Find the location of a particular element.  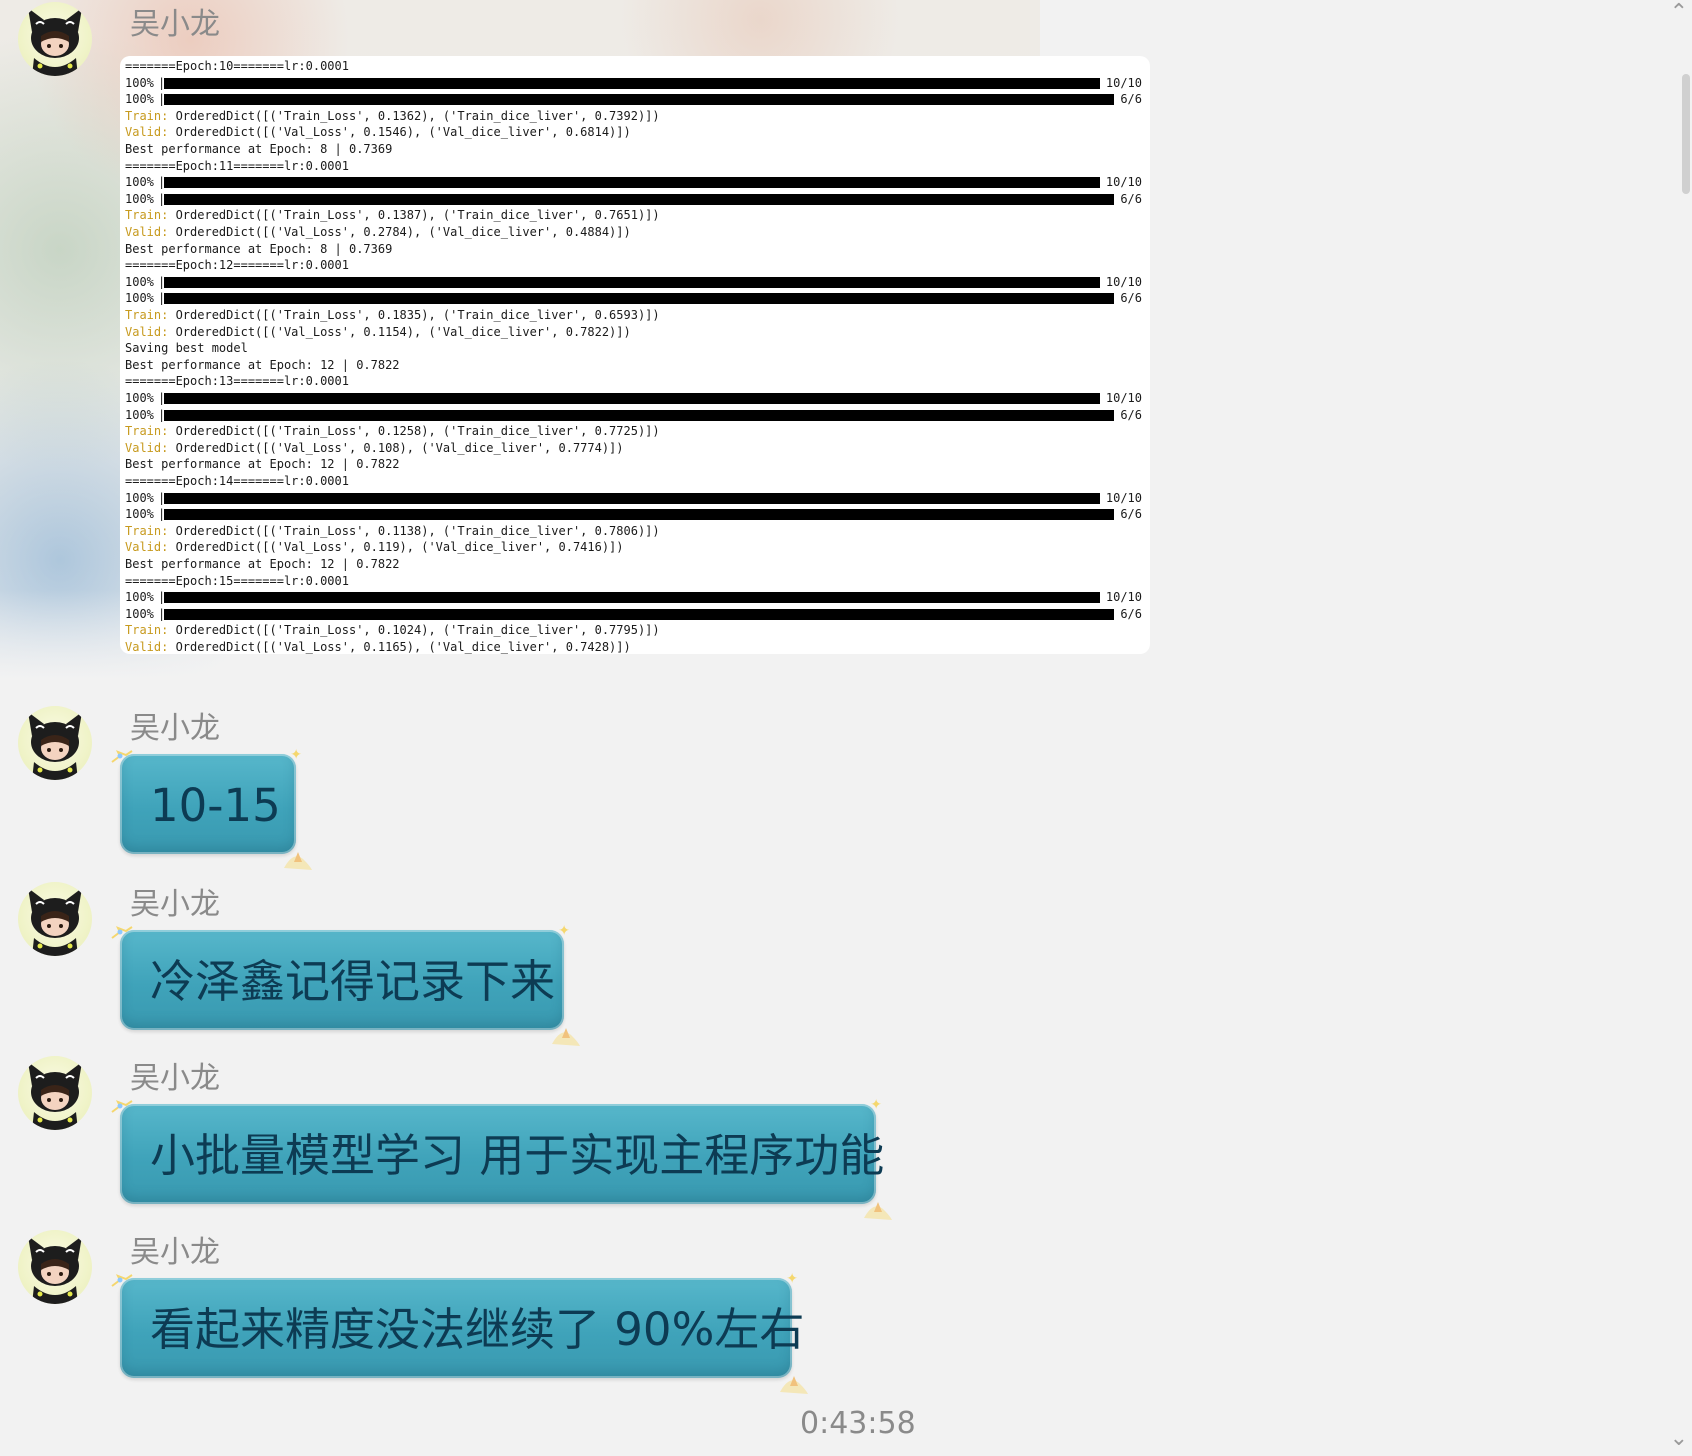

flower-decoration-icon is located at coordinates (298, 861).